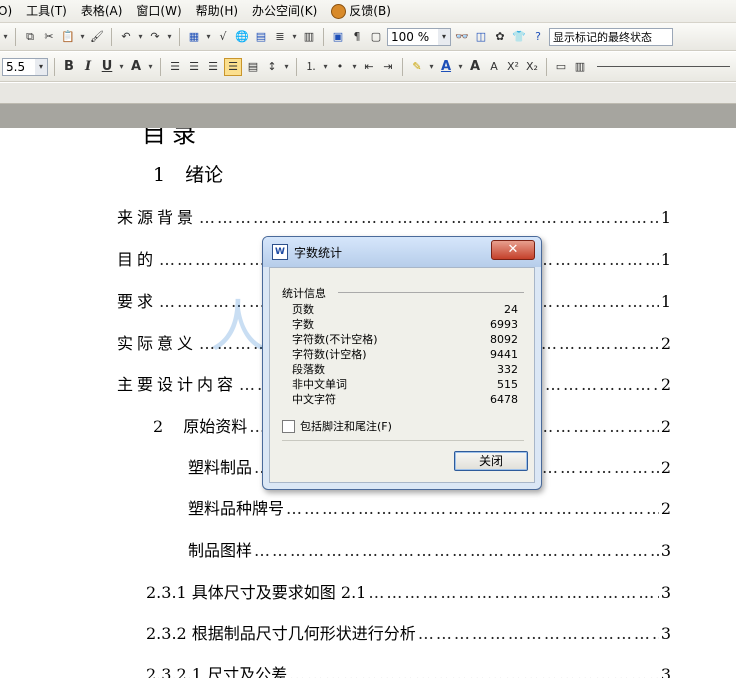 Image resolution: width=736 pixels, height=678 pixels. Describe the element at coordinates (405, 339) in the screenshot. I see `stat-row-chars-no-spaces: 字符数(不计空格) 8092` at that location.